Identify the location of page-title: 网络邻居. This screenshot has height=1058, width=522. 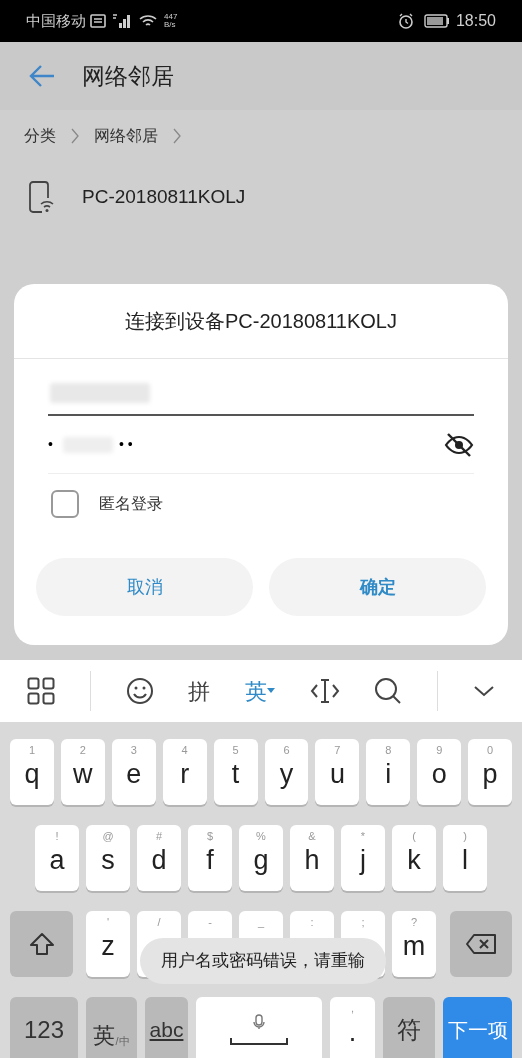
(128, 76).